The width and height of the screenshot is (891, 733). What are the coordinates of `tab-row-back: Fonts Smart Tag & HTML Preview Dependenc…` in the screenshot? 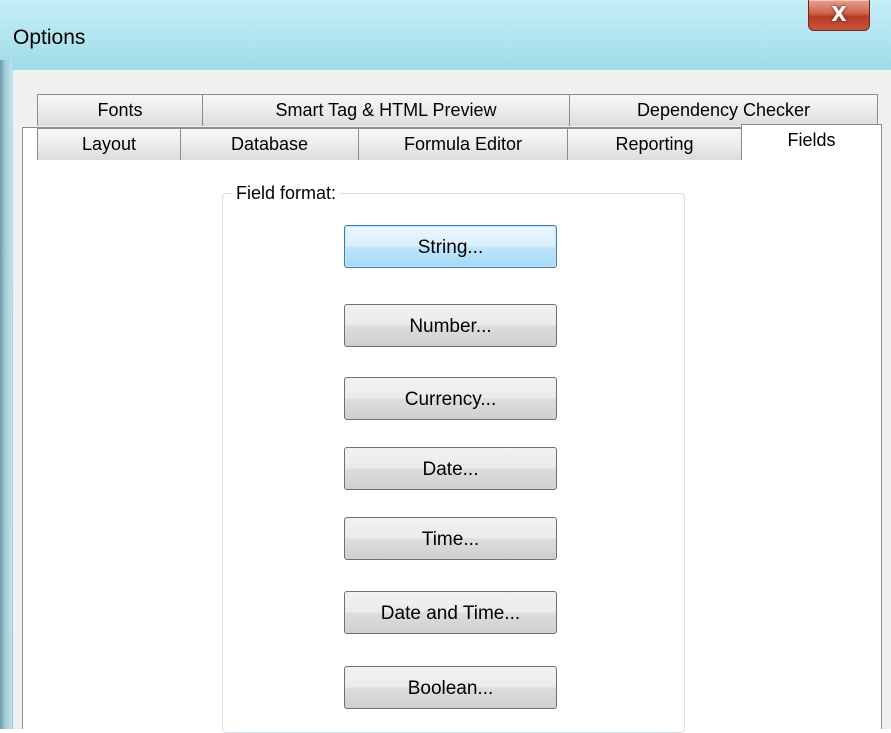 It's located at (457, 108).